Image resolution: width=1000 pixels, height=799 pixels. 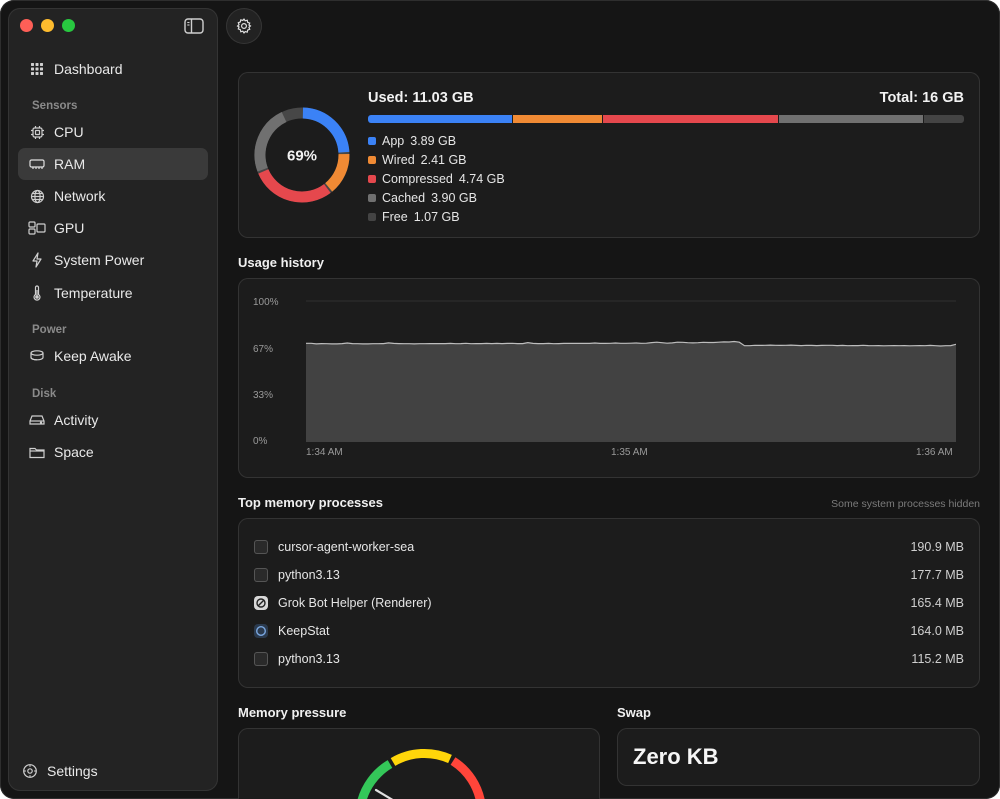 What do you see at coordinates (292, 712) in the screenshot?
I see `memory-pressure-title: Memory pressure` at bounding box center [292, 712].